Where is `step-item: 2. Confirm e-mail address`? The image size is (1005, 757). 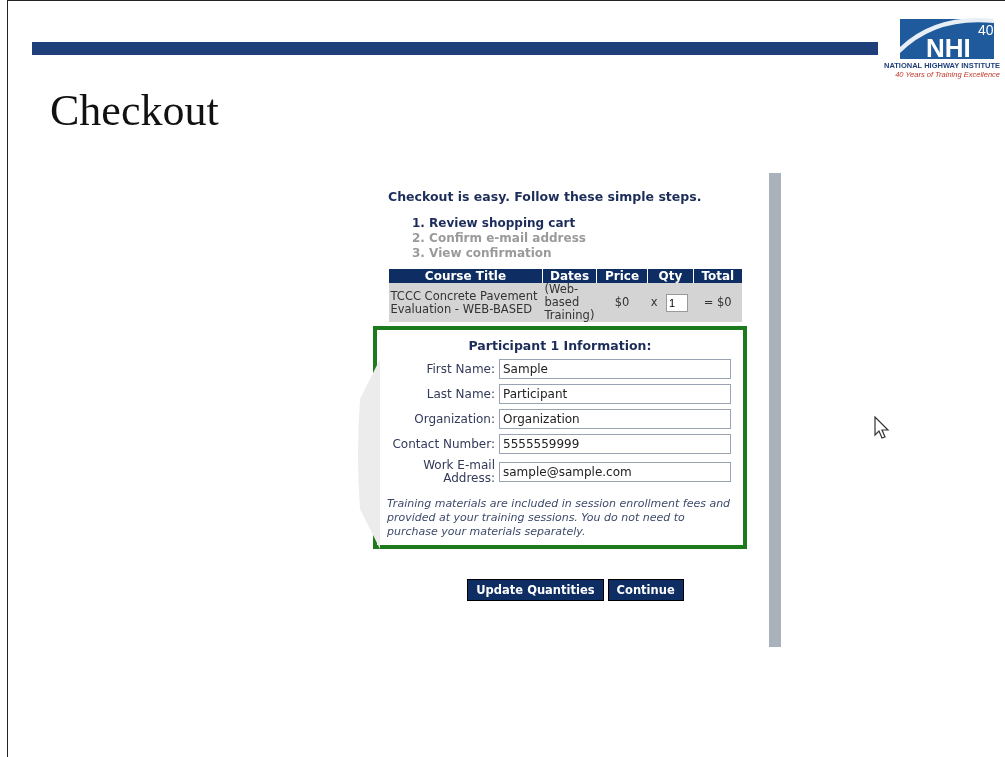 step-item: 2. Confirm e-mail address is located at coordinates (499, 238).